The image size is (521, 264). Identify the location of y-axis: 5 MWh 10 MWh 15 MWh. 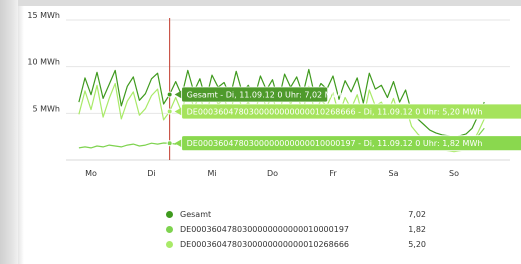
(43, 62).